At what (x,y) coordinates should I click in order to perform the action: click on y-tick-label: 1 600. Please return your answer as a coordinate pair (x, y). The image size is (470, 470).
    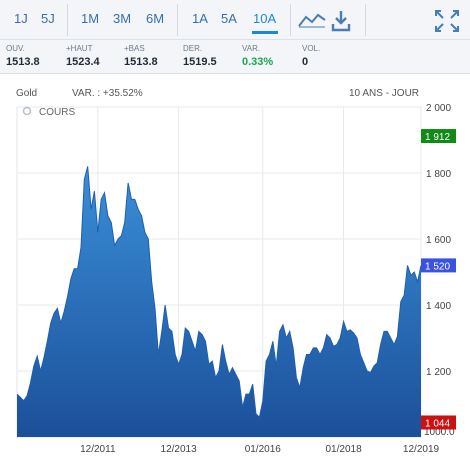
    Looking at the image, I should click on (438, 240).